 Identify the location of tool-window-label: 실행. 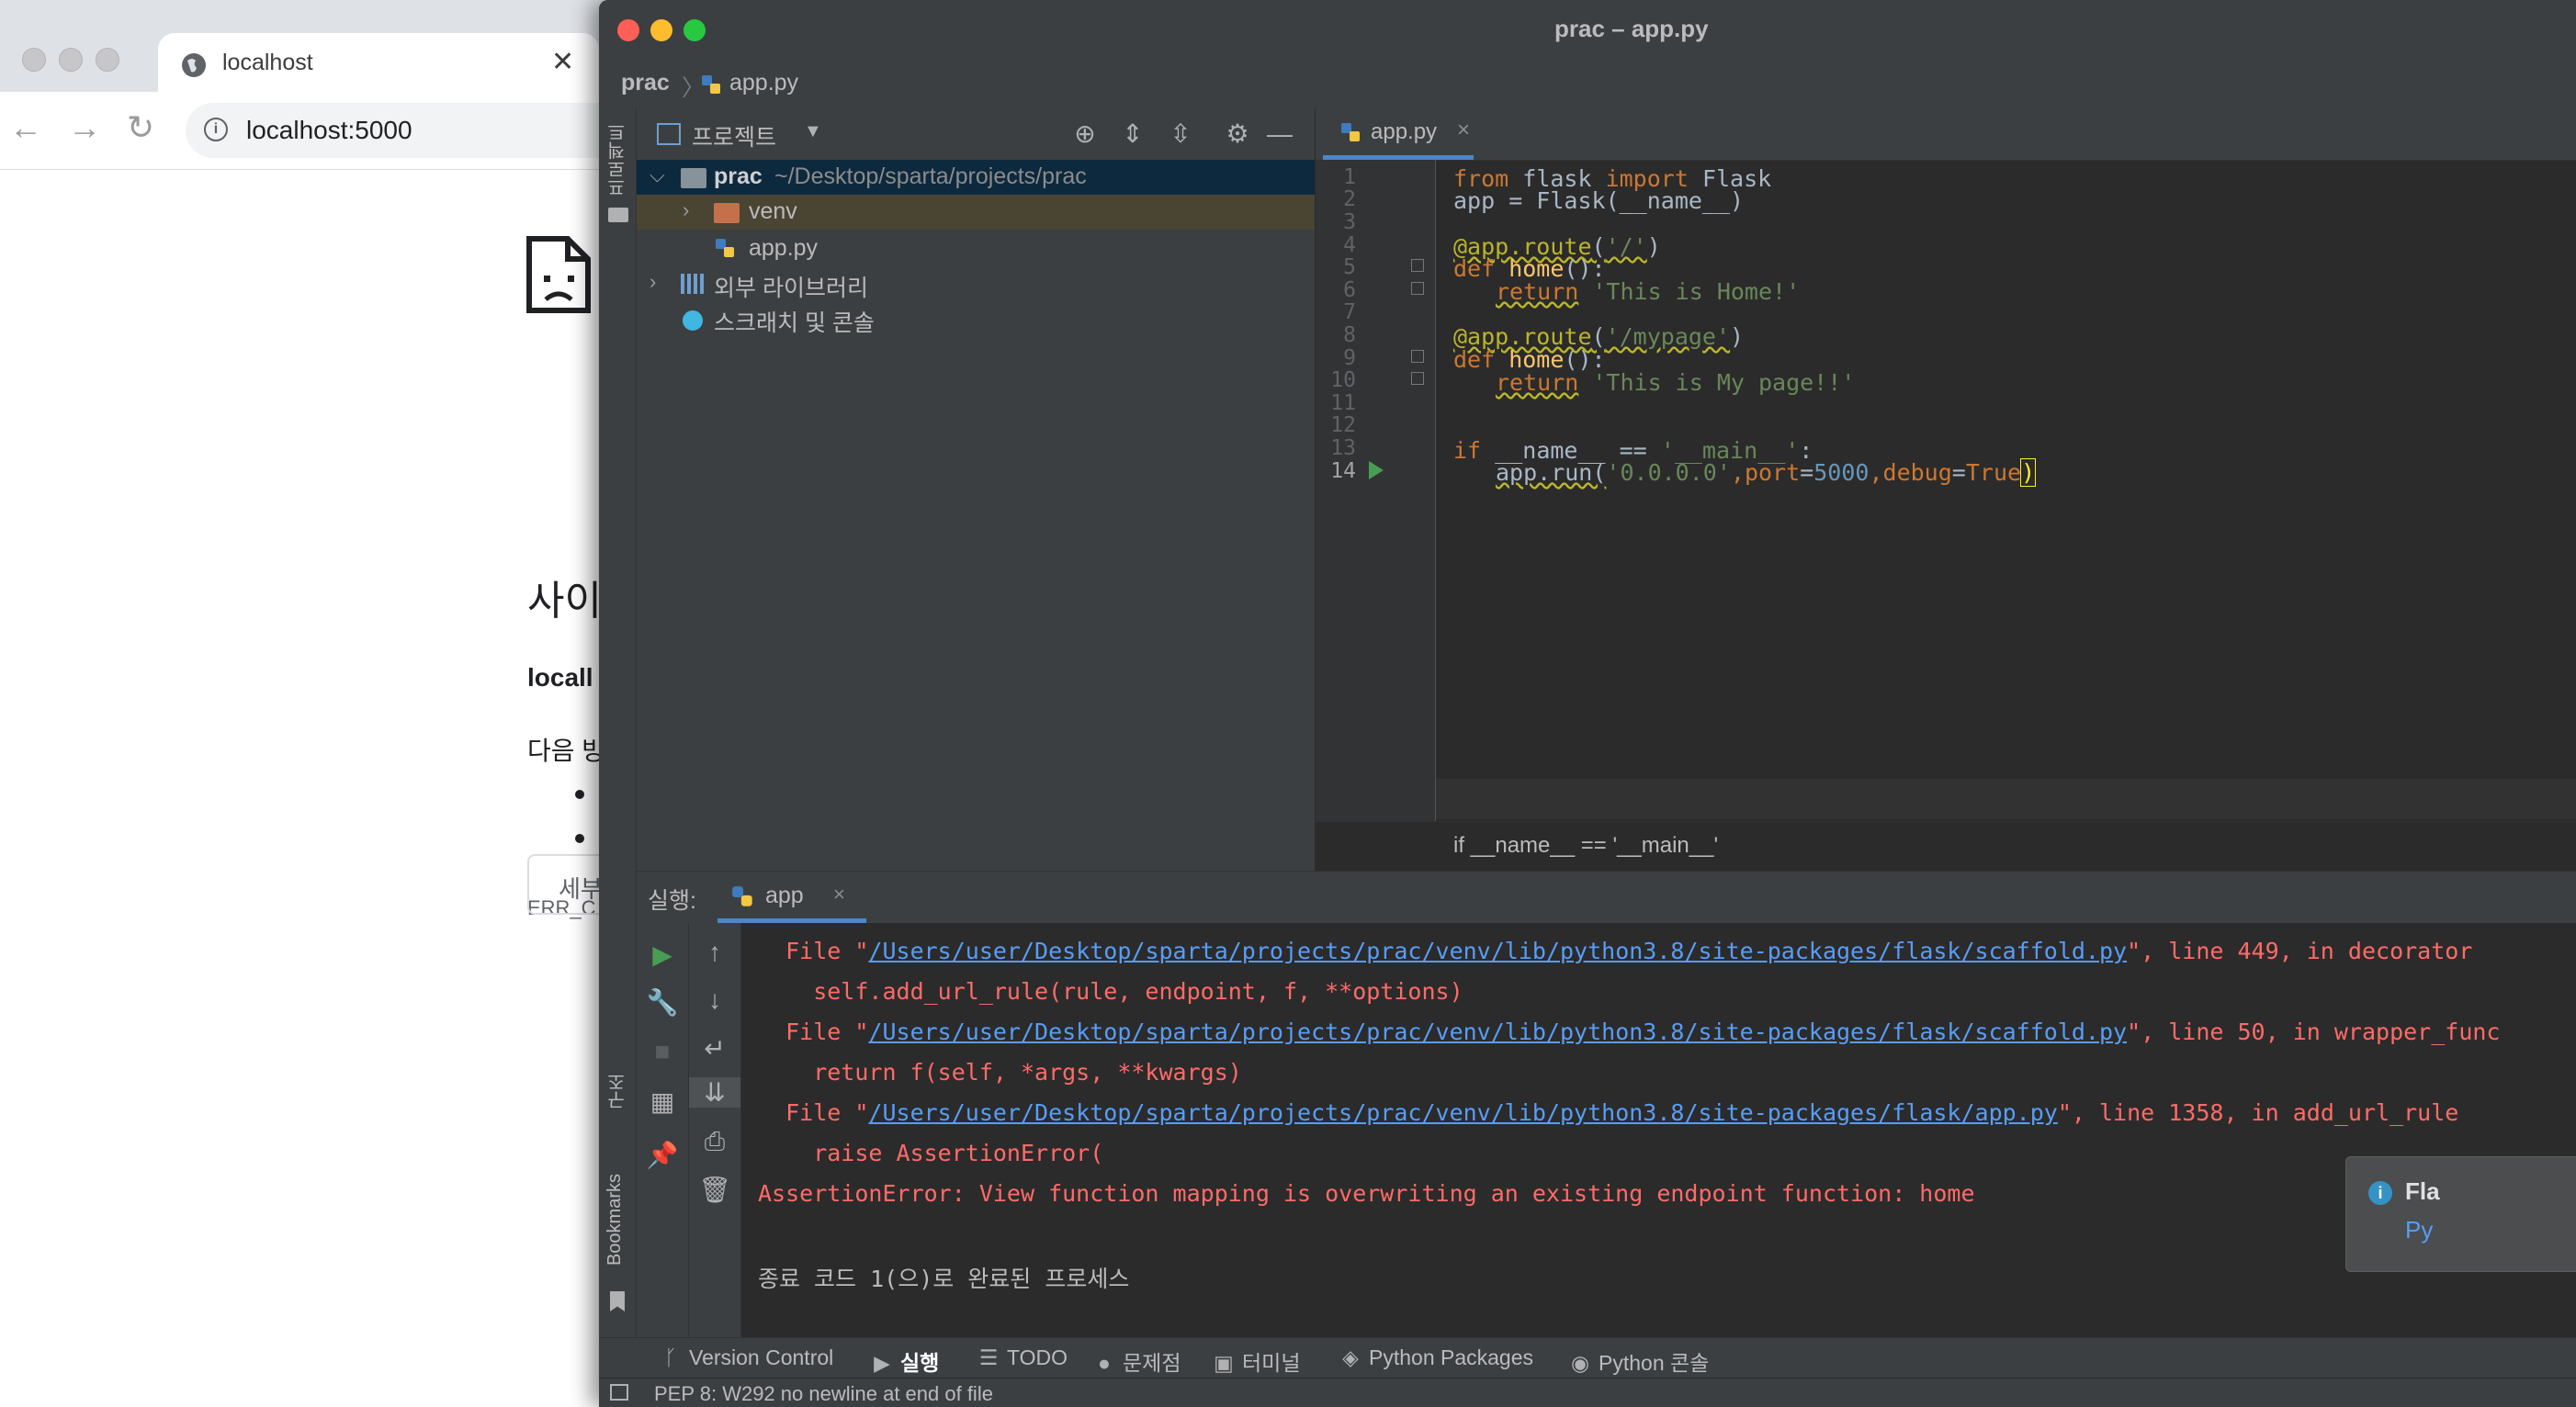
(920, 1363).